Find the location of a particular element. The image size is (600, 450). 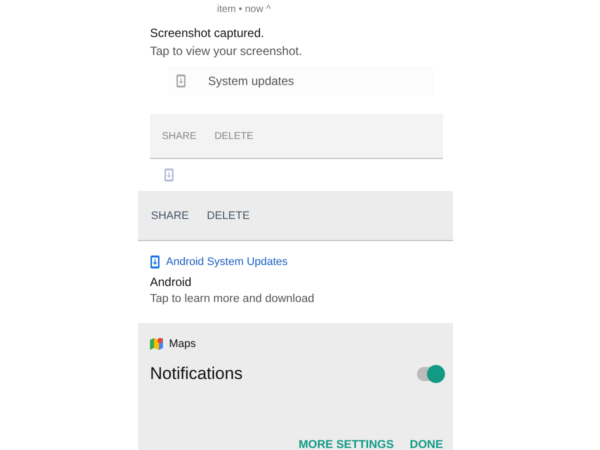

app-name: Android System Updates is located at coordinates (227, 262).